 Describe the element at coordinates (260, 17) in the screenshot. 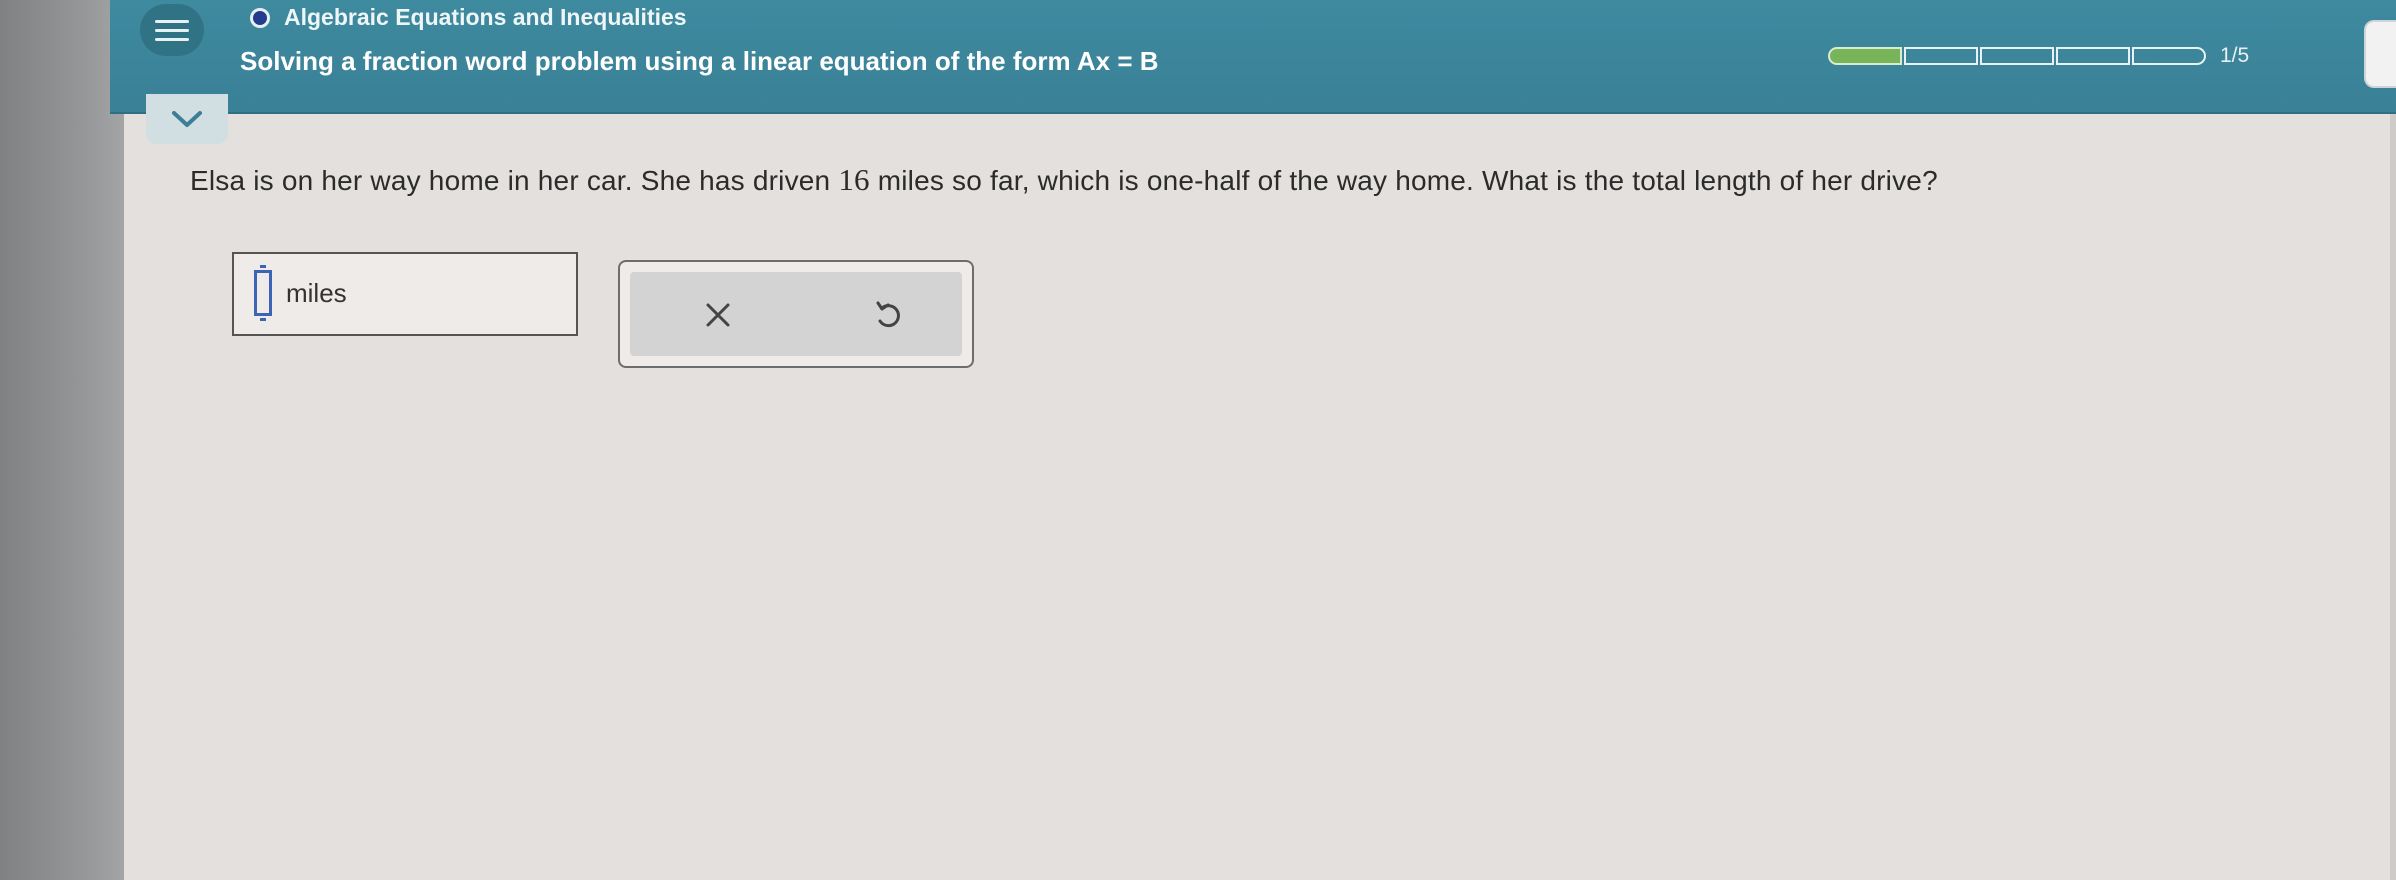

I see `topic-dot-icon` at that location.